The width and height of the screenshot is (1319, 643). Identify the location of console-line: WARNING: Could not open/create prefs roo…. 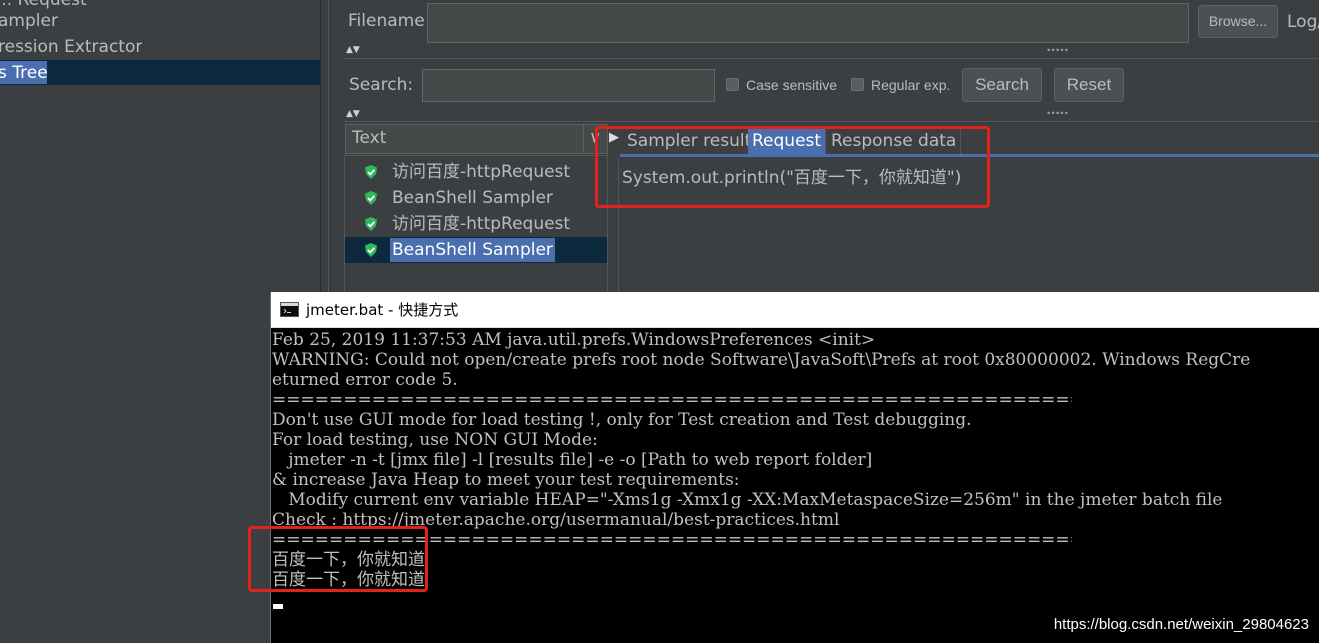
(761, 360).